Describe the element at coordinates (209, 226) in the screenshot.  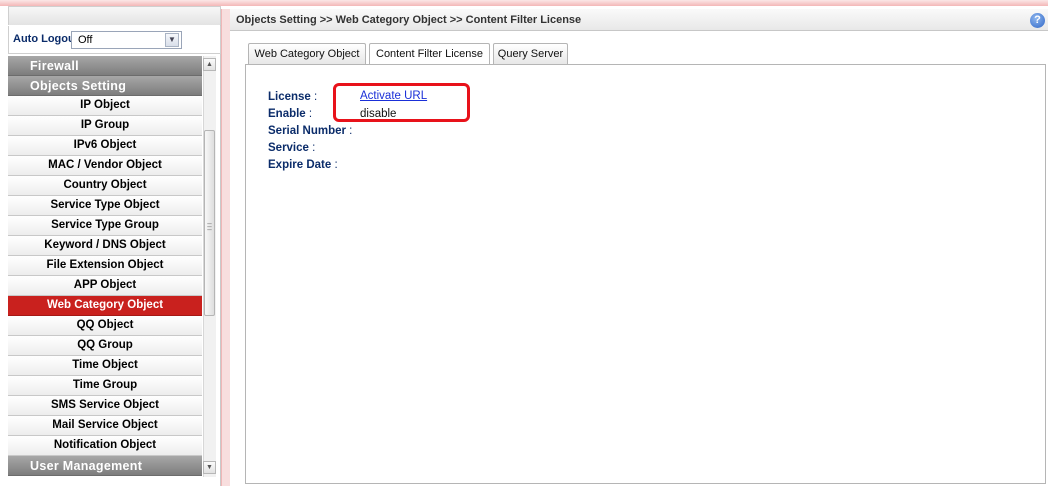
I see `grip-icon: – – –` at that location.